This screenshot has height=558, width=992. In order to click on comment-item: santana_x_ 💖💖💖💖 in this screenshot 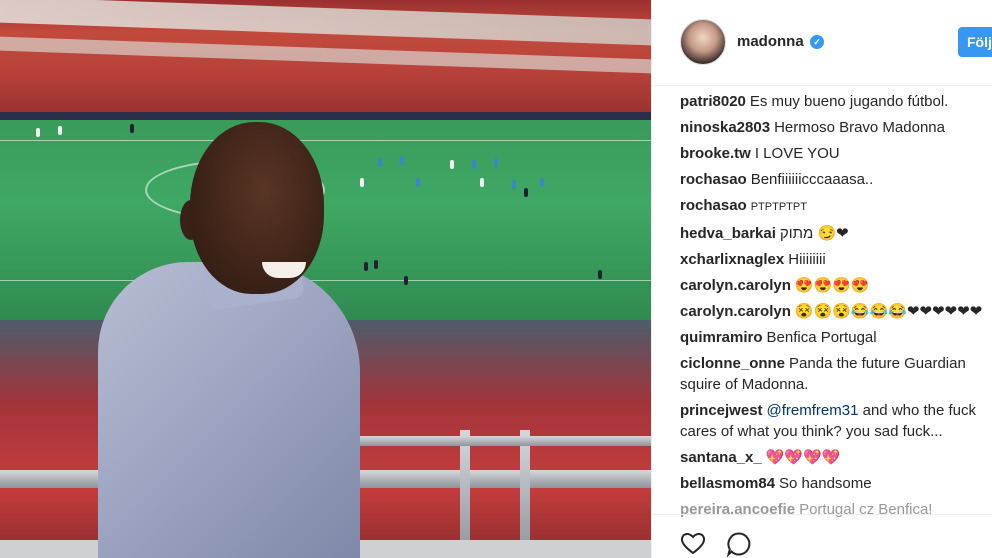, I will do `click(832, 457)`.